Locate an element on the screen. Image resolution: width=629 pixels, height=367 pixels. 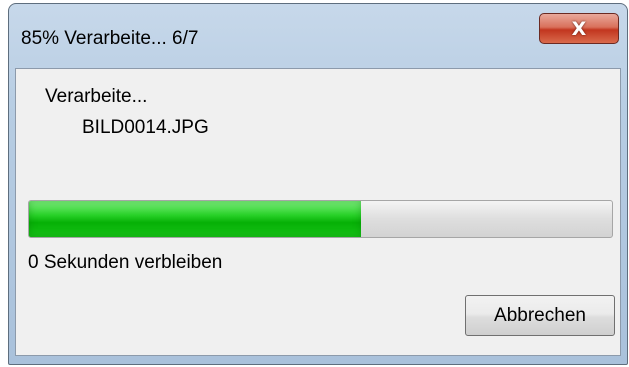
close-icon: X is located at coordinates (579, 28).